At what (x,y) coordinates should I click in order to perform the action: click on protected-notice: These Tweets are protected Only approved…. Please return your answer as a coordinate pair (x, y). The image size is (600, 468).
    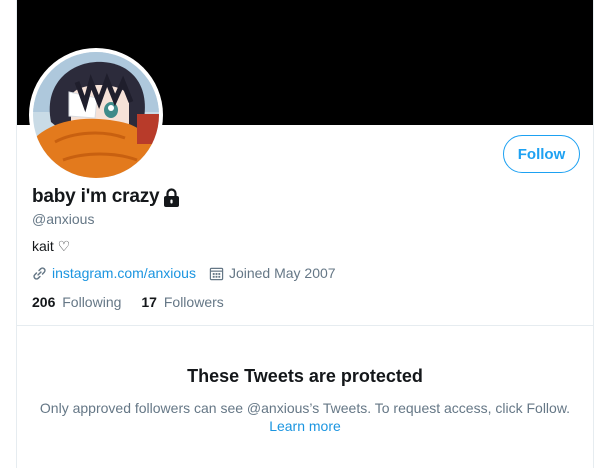
    Looking at the image, I should click on (305, 400).